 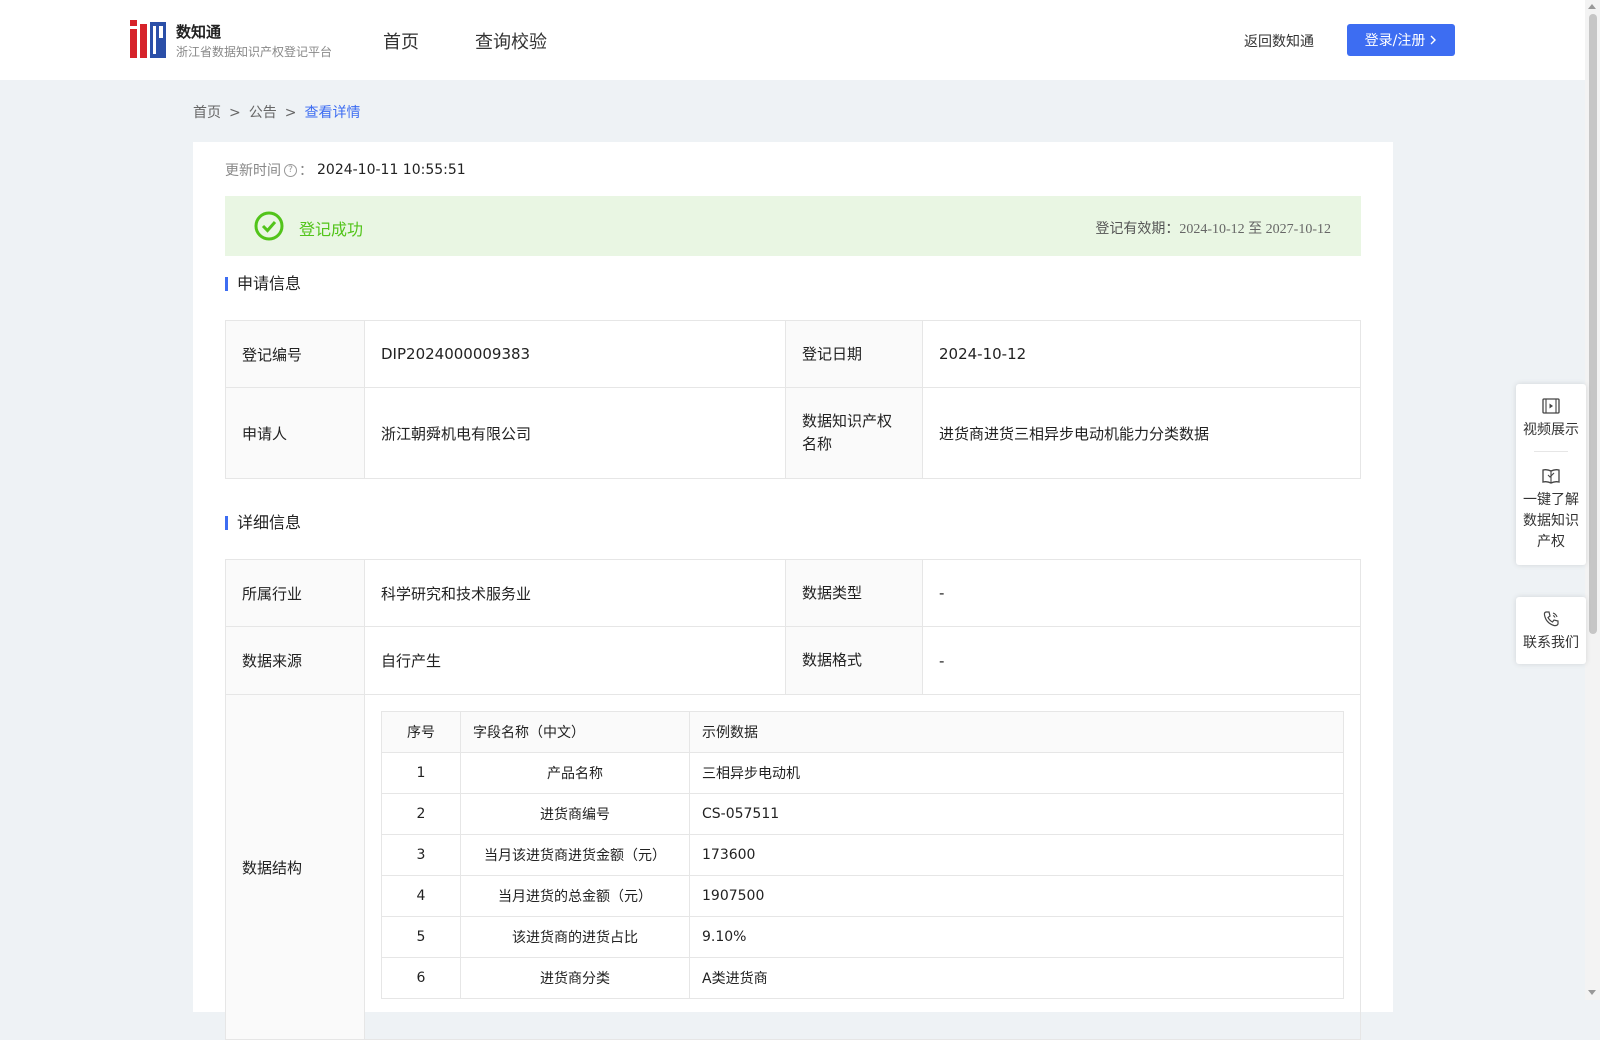 I want to click on ip-name-label: 数据知识产权名称, so click(x=854, y=433).